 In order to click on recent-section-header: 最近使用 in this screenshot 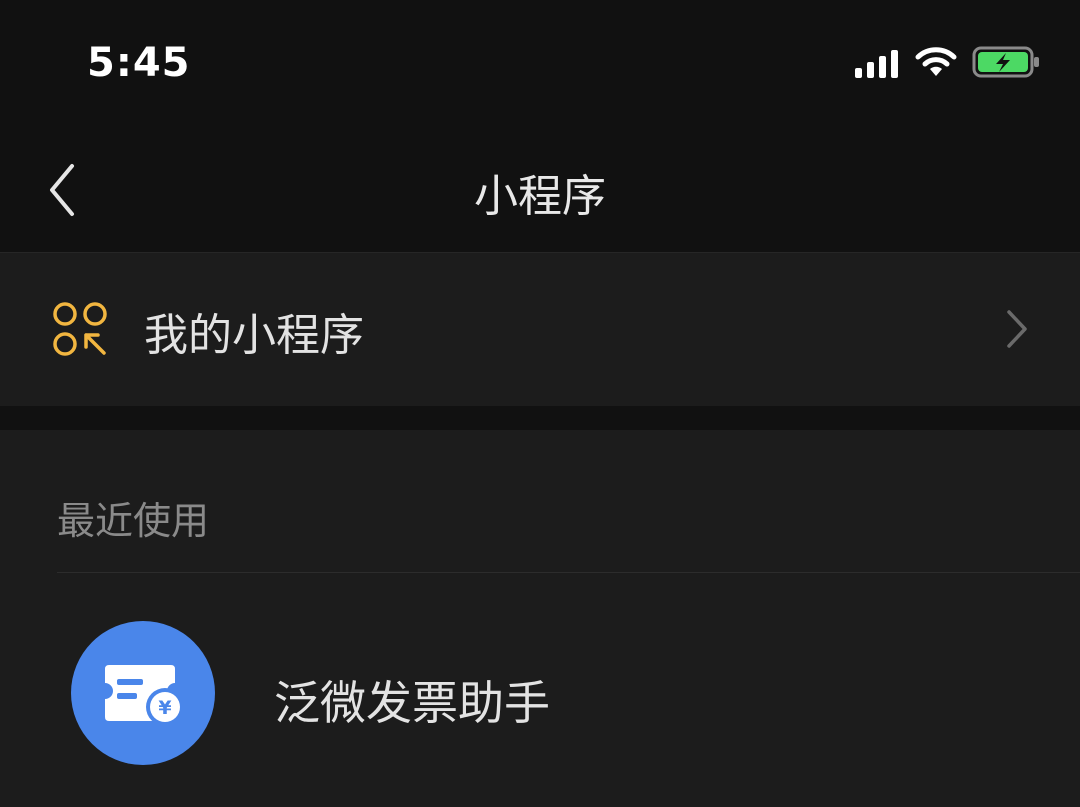, I will do `click(133, 521)`.